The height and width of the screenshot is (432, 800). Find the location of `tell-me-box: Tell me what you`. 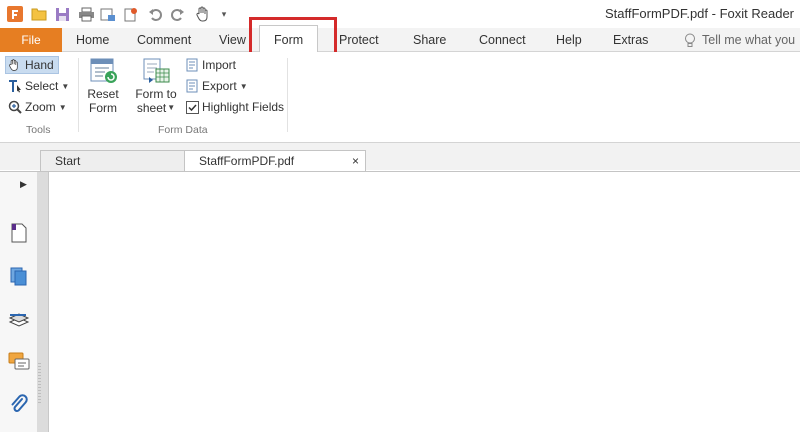

tell-me-box: Tell me what you is located at coordinates (739, 40).